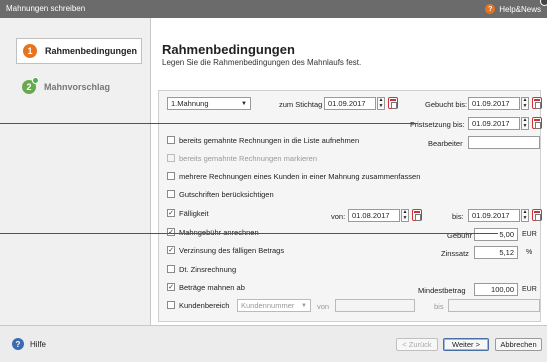  Describe the element at coordinates (232, 250) in the screenshot. I see `opt-verzinsung-label: Verzinsung des fälligen Betrags` at that location.